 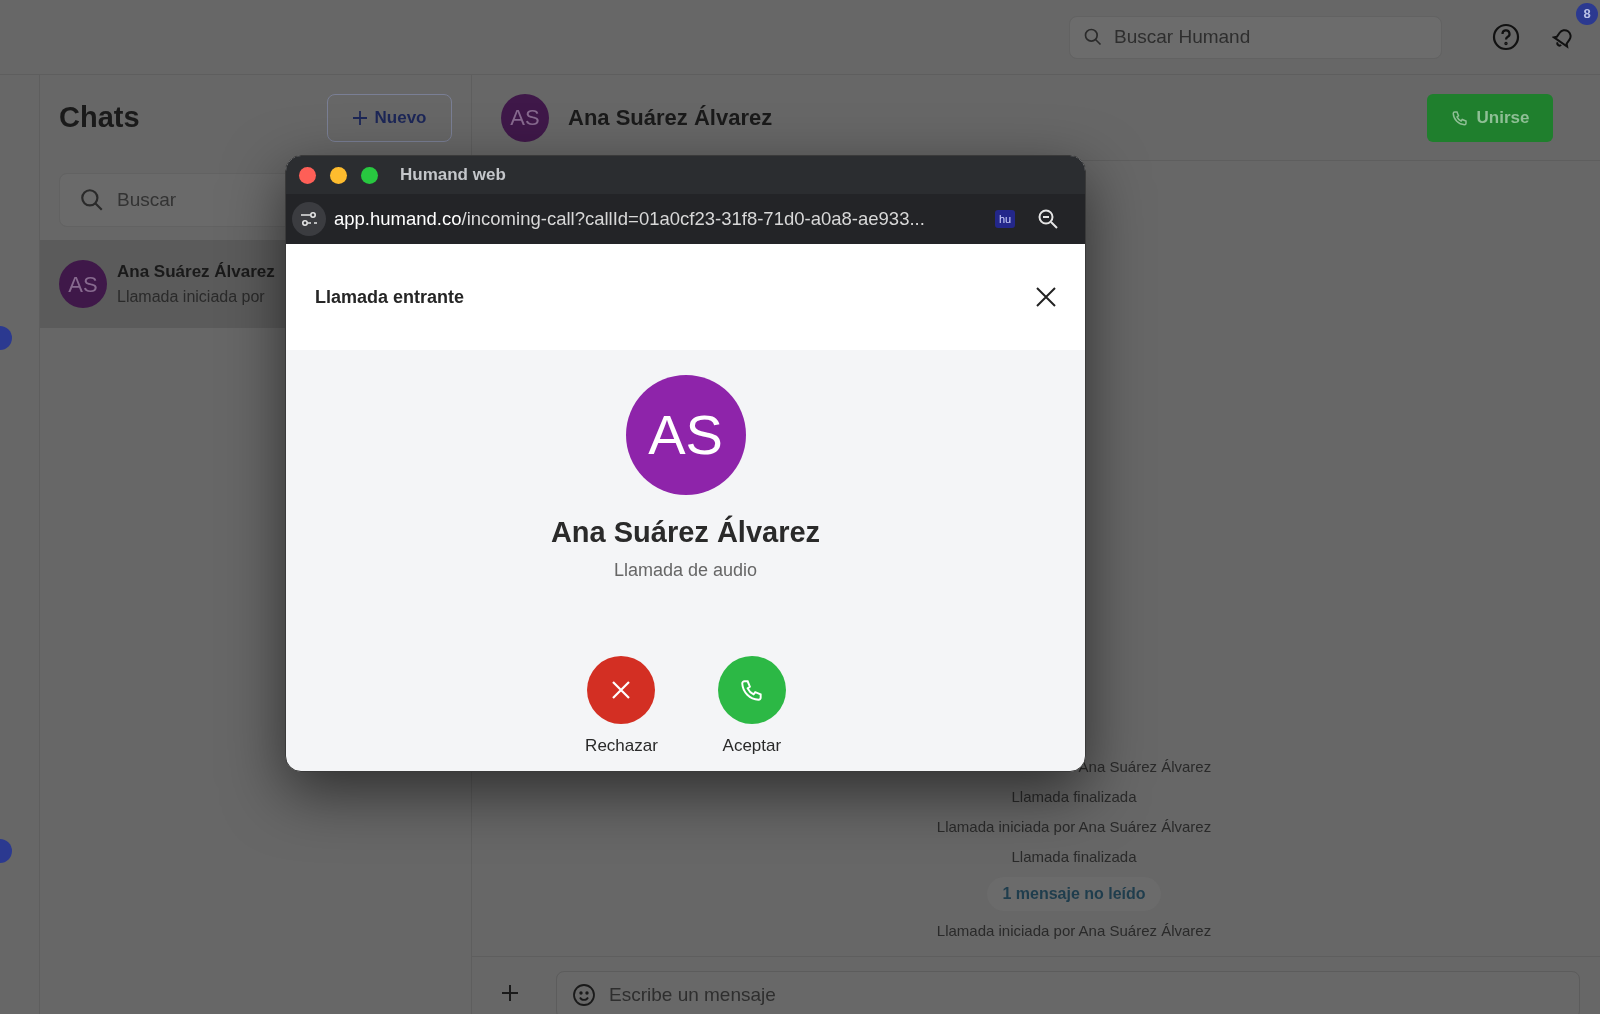 I want to click on message-input: Escribe un mensaje, so click(x=1068, y=992).